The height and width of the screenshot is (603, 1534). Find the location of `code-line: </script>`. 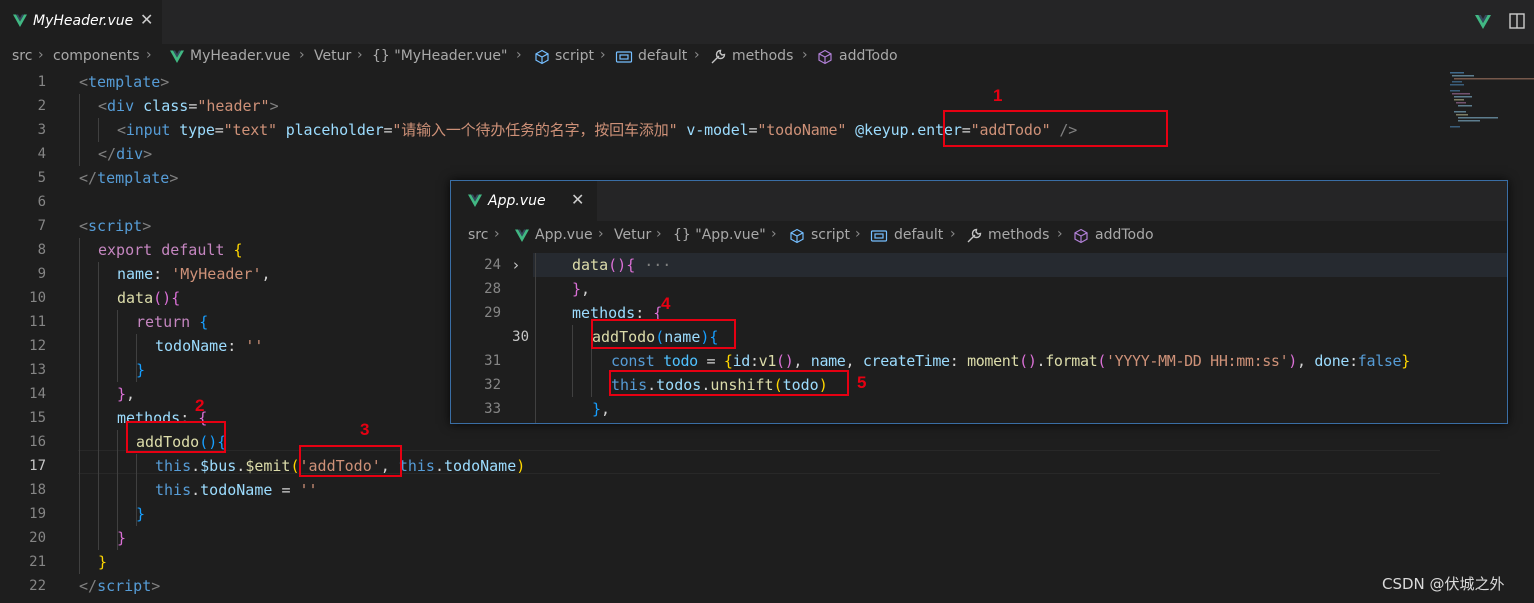

code-line: </script> is located at coordinates (120, 586).